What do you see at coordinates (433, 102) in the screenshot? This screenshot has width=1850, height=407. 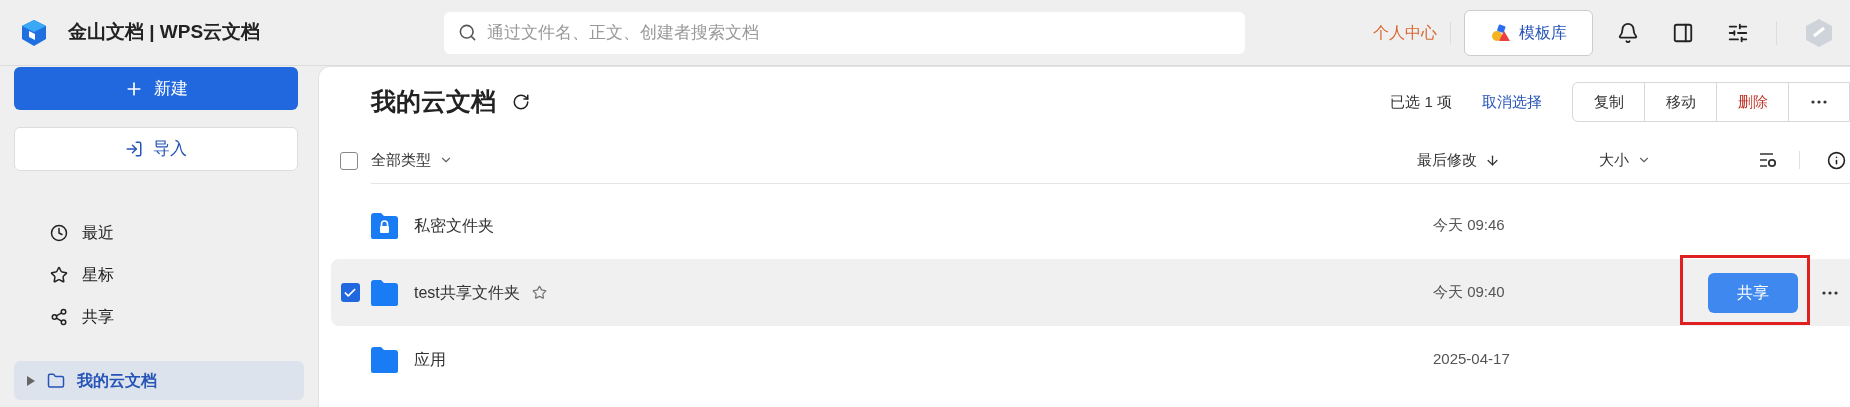 I see `page-title: 我的云文档` at bounding box center [433, 102].